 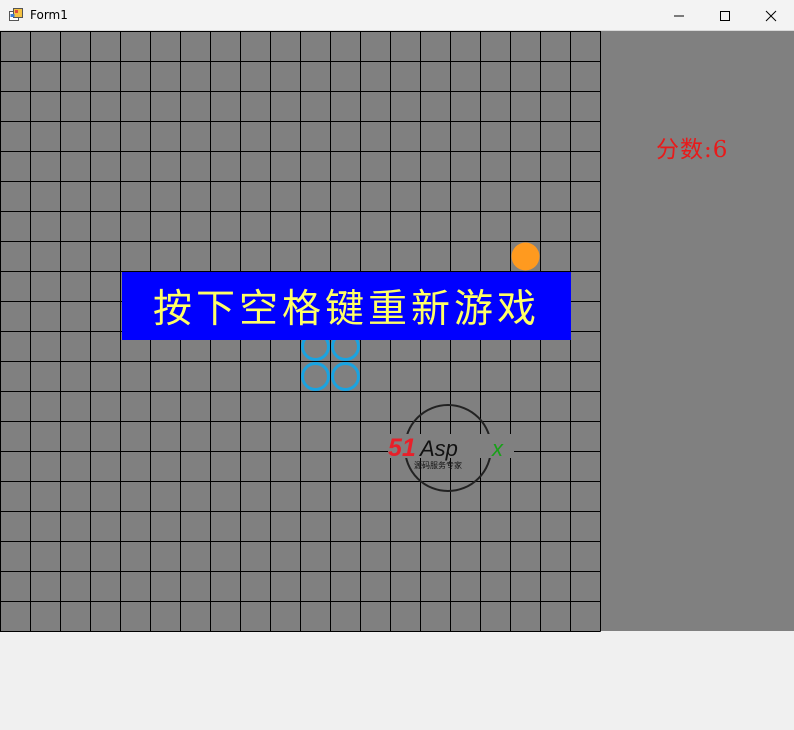 What do you see at coordinates (397, 15) in the screenshot?
I see `title-bar: Form1` at bounding box center [397, 15].